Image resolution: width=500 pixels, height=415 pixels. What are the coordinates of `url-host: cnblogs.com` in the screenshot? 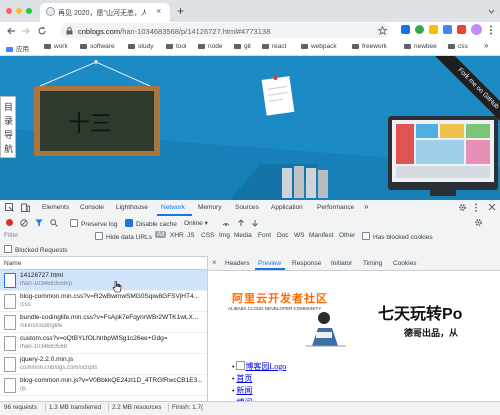 It's located at (99, 31).